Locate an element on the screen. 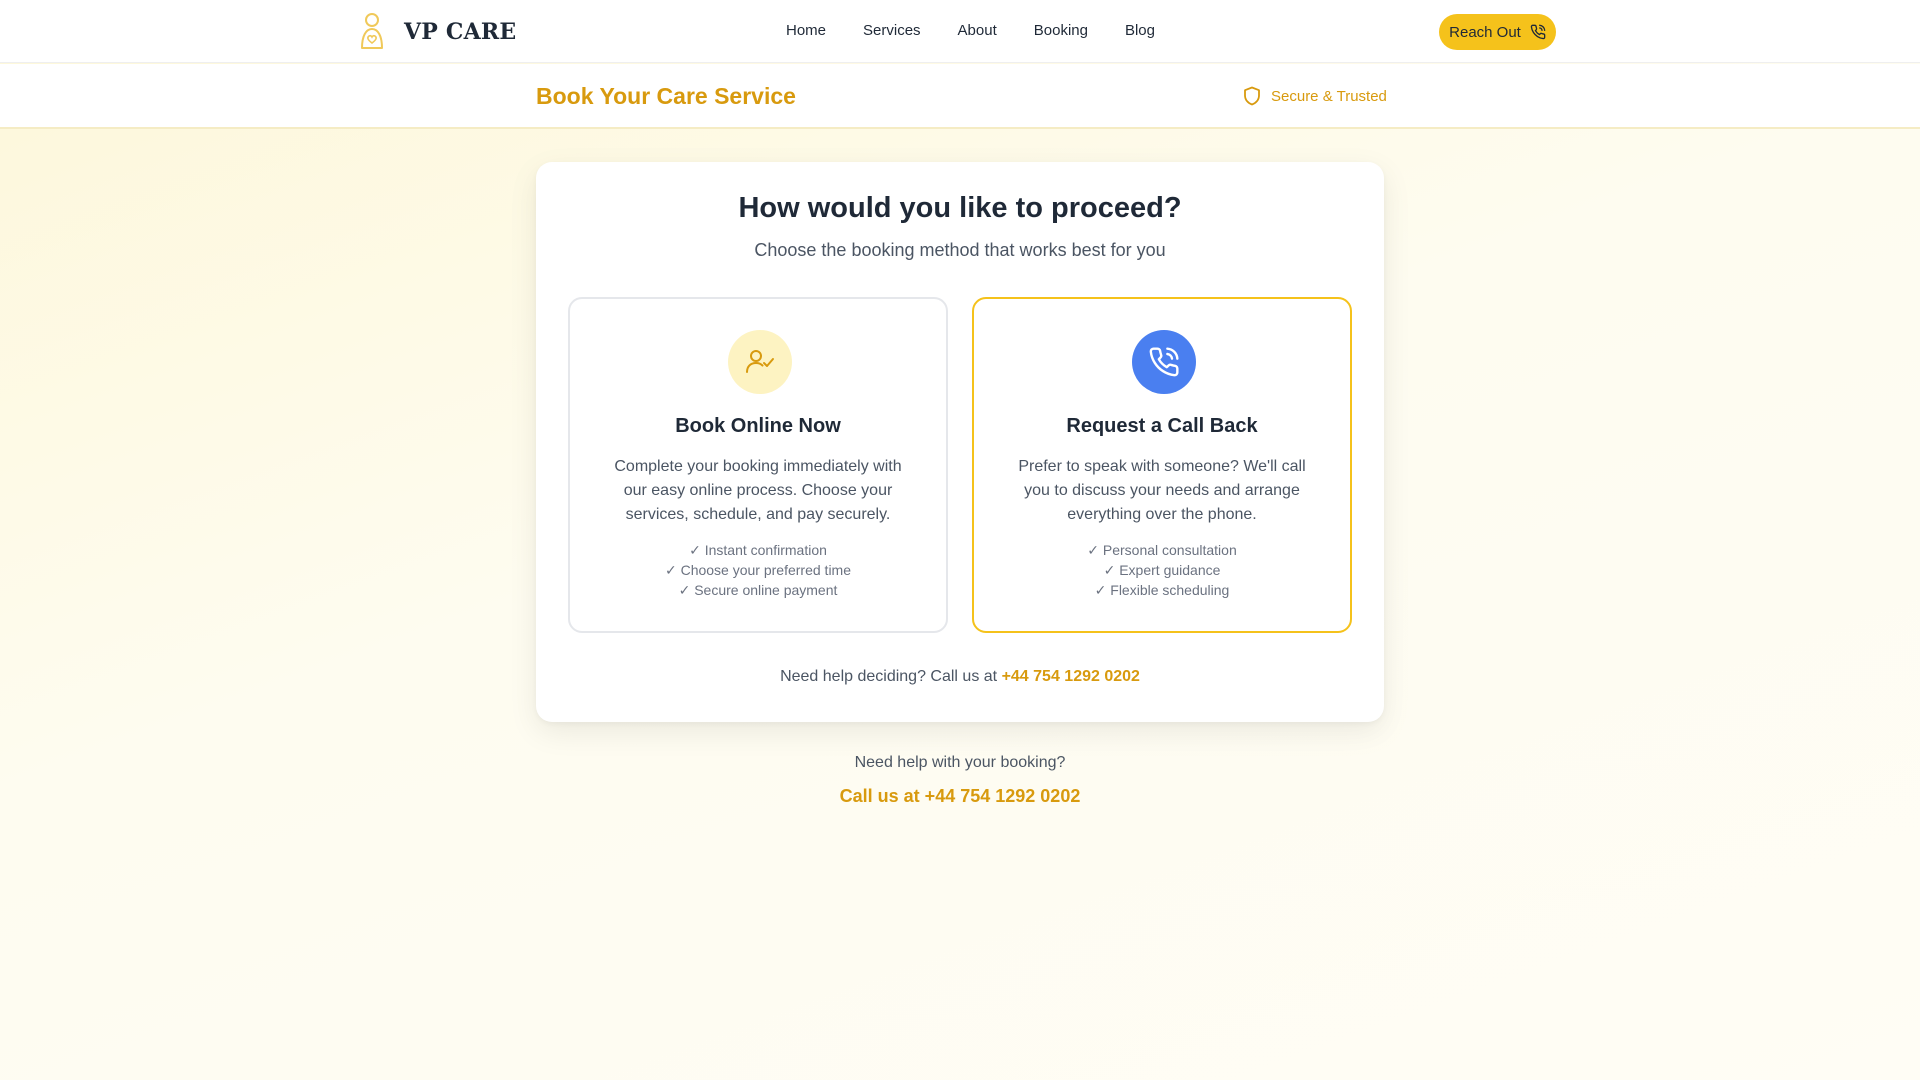 This screenshot has height=1080, width=1920. card-title: How would you like to proceed? is located at coordinates (960, 208).